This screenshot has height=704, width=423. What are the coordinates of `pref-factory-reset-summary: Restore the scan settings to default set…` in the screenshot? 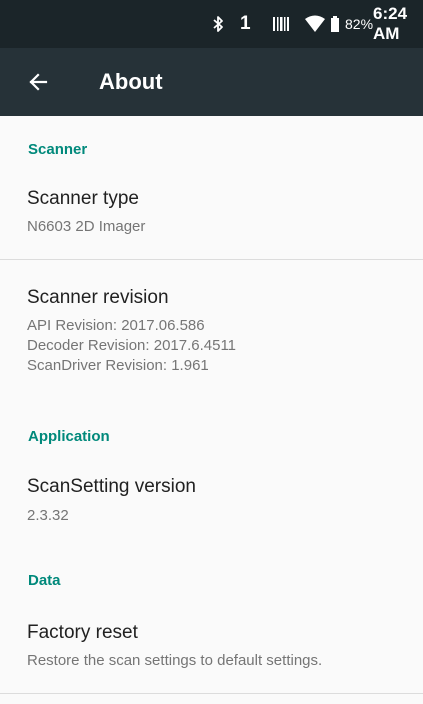 It's located at (175, 660).